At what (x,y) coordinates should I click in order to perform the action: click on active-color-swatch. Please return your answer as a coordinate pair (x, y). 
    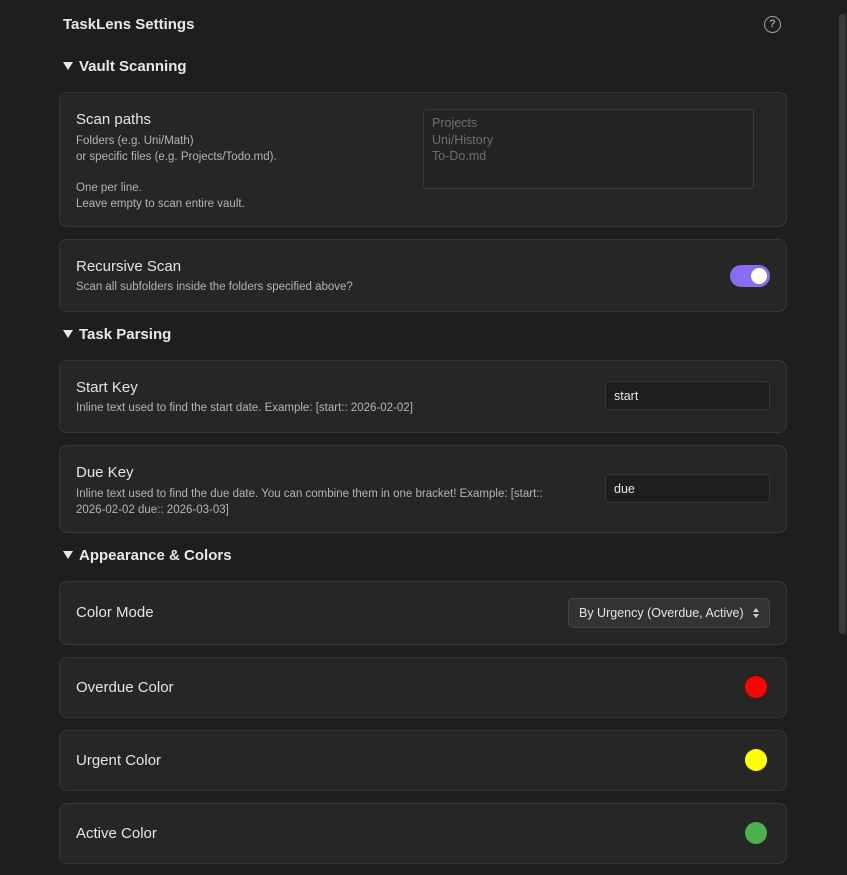
    Looking at the image, I should click on (756, 833).